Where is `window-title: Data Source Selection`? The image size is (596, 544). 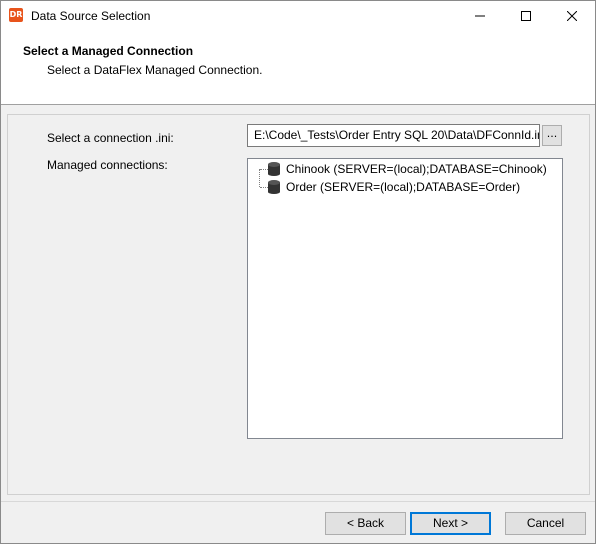 window-title: Data Source Selection is located at coordinates (91, 16).